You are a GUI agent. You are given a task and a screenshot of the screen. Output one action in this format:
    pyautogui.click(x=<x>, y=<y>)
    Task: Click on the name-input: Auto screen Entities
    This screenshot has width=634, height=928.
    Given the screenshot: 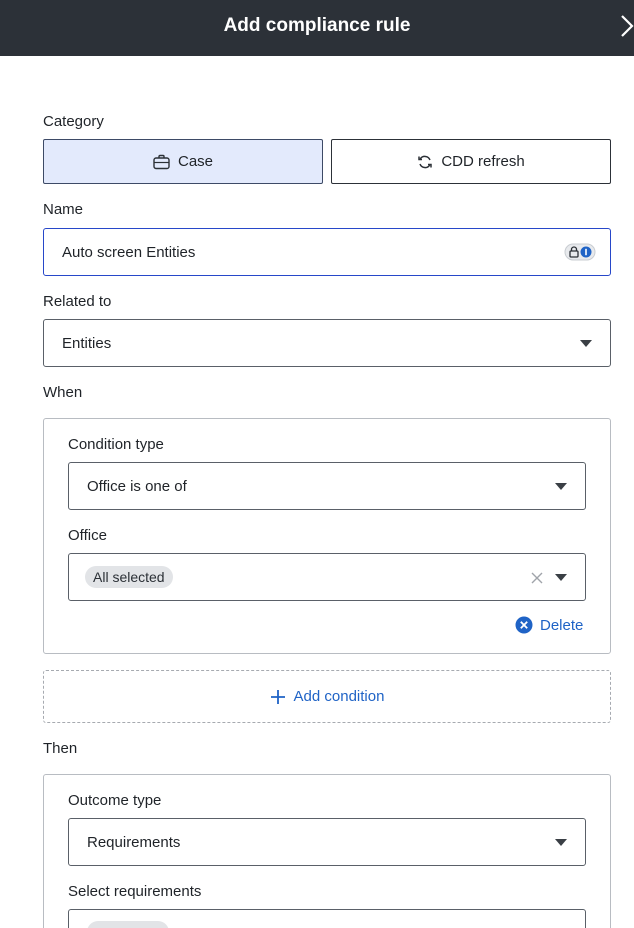 What is the action you would take?
    pyautogui.click(x=327, y=252)
    